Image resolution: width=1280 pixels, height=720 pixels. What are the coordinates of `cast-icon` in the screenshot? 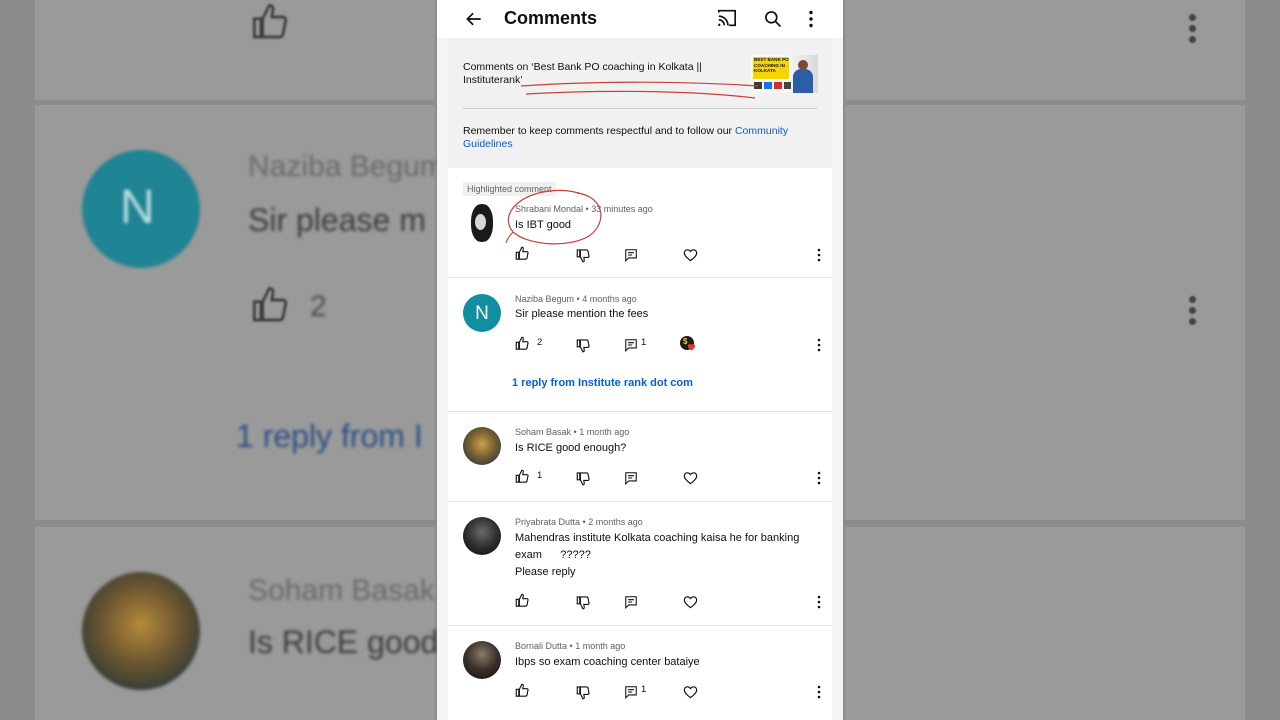 It's located at (727, 18).